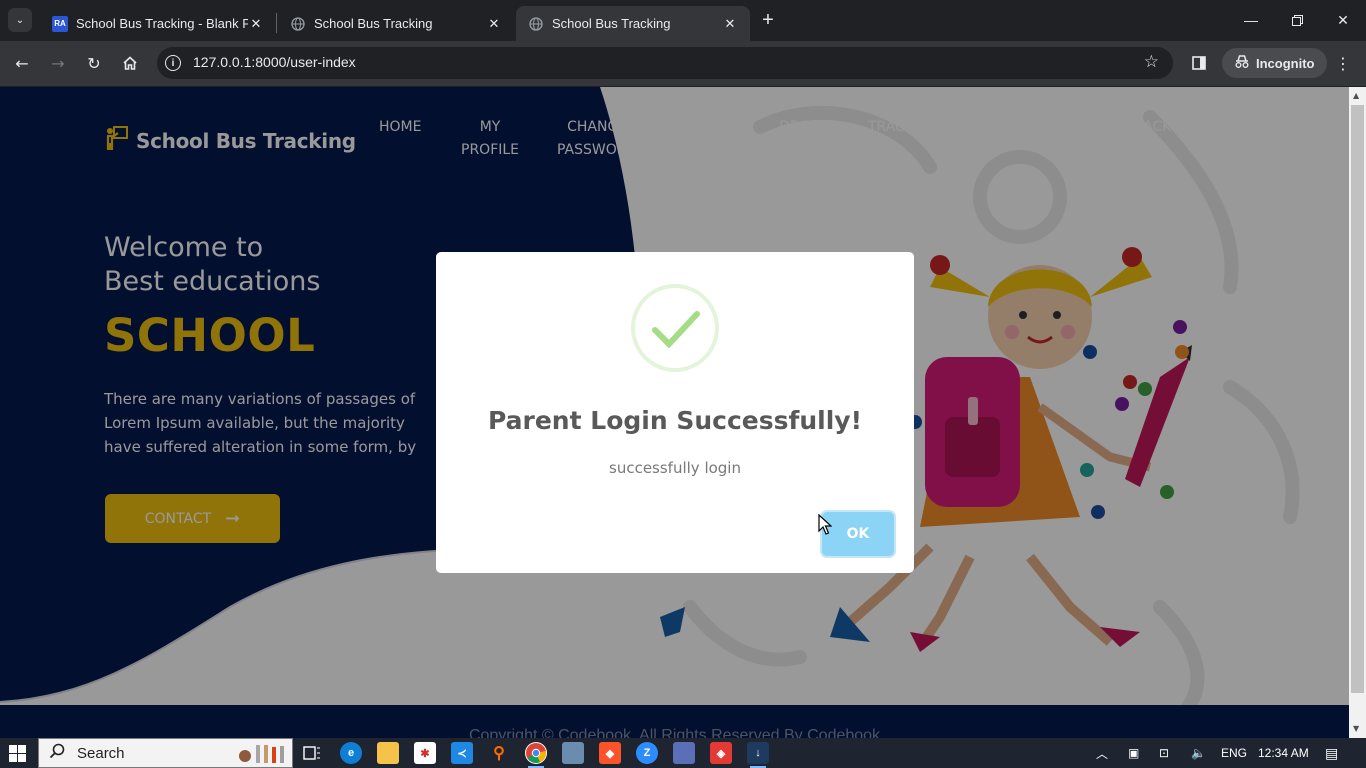  What do you see at coordinates (675, 330) in the screenshot?
I see `success-check-icon` at bounding box center [675, 330].